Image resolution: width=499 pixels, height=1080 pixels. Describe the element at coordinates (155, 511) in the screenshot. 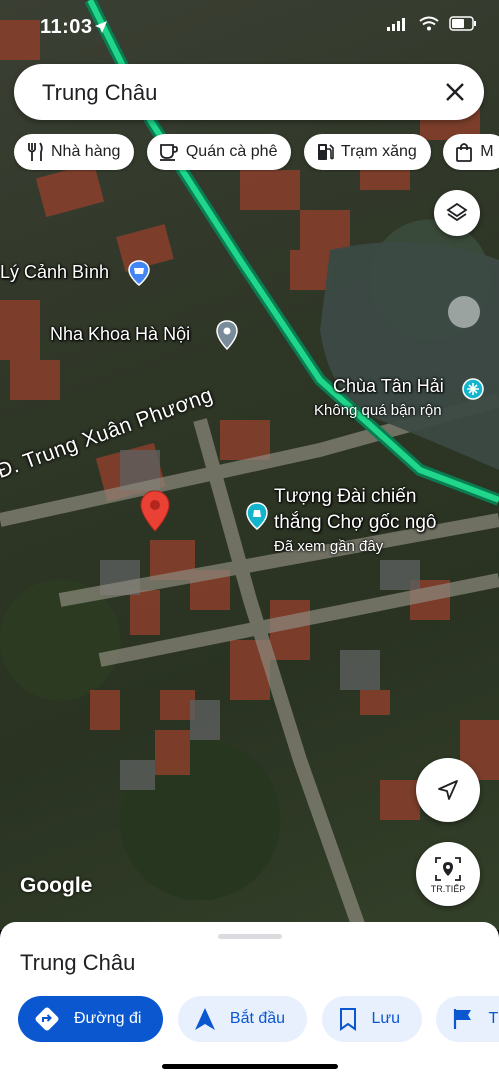

I see `selected-location-pin-icon` at that location.